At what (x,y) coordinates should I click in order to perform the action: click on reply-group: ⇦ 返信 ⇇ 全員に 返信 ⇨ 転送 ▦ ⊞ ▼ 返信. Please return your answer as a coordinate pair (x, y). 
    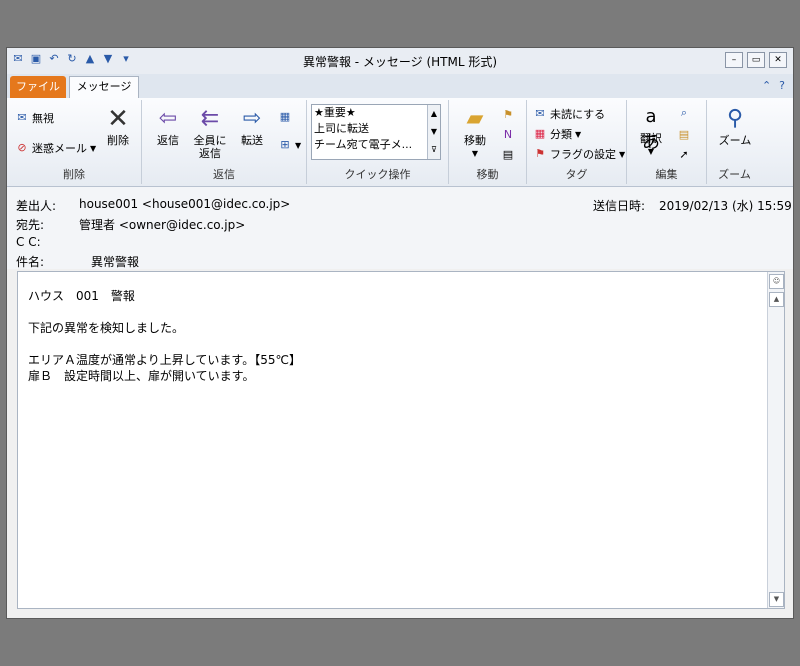
    Looking at the image, I should click on (224, 142).